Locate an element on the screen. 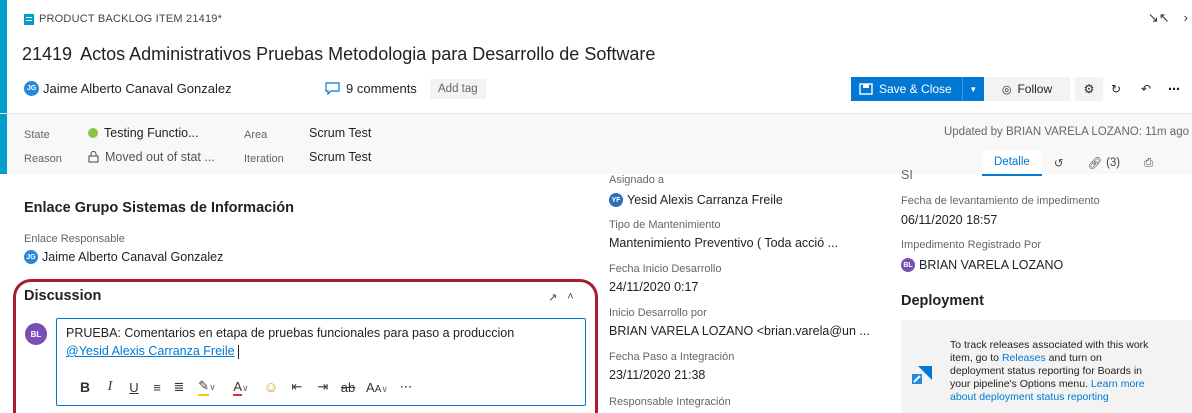 The width and height of the screenshot is (1192, 413). emoji-icon: ☺ is located at coordinates (271, 387).